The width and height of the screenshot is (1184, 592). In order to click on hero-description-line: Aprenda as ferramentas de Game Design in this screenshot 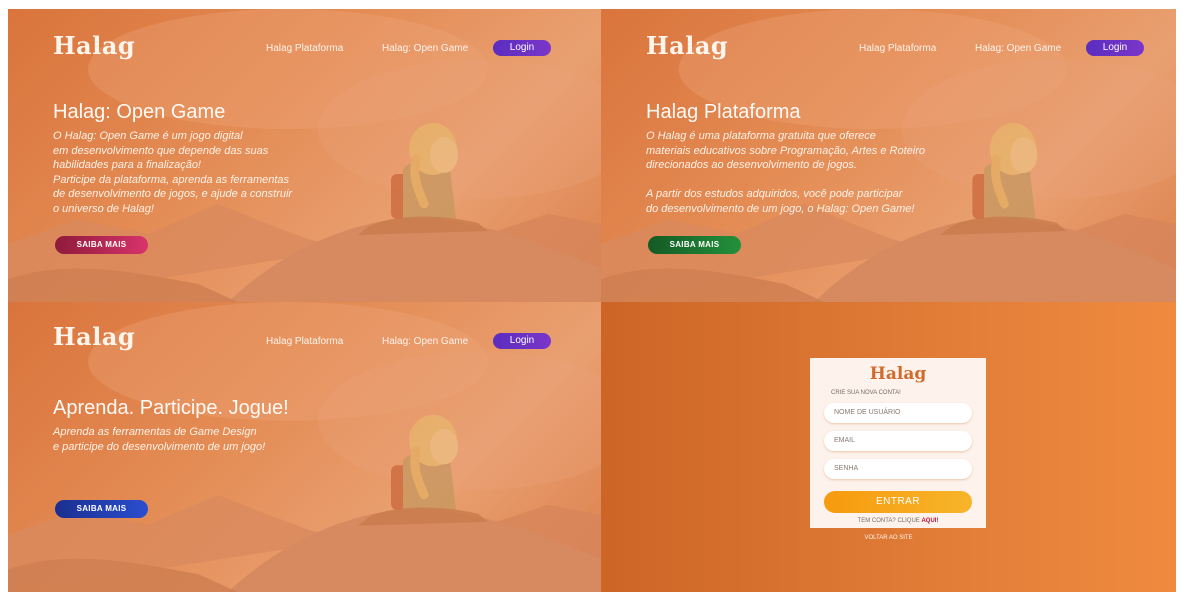, I will do `click(155, 432)`.